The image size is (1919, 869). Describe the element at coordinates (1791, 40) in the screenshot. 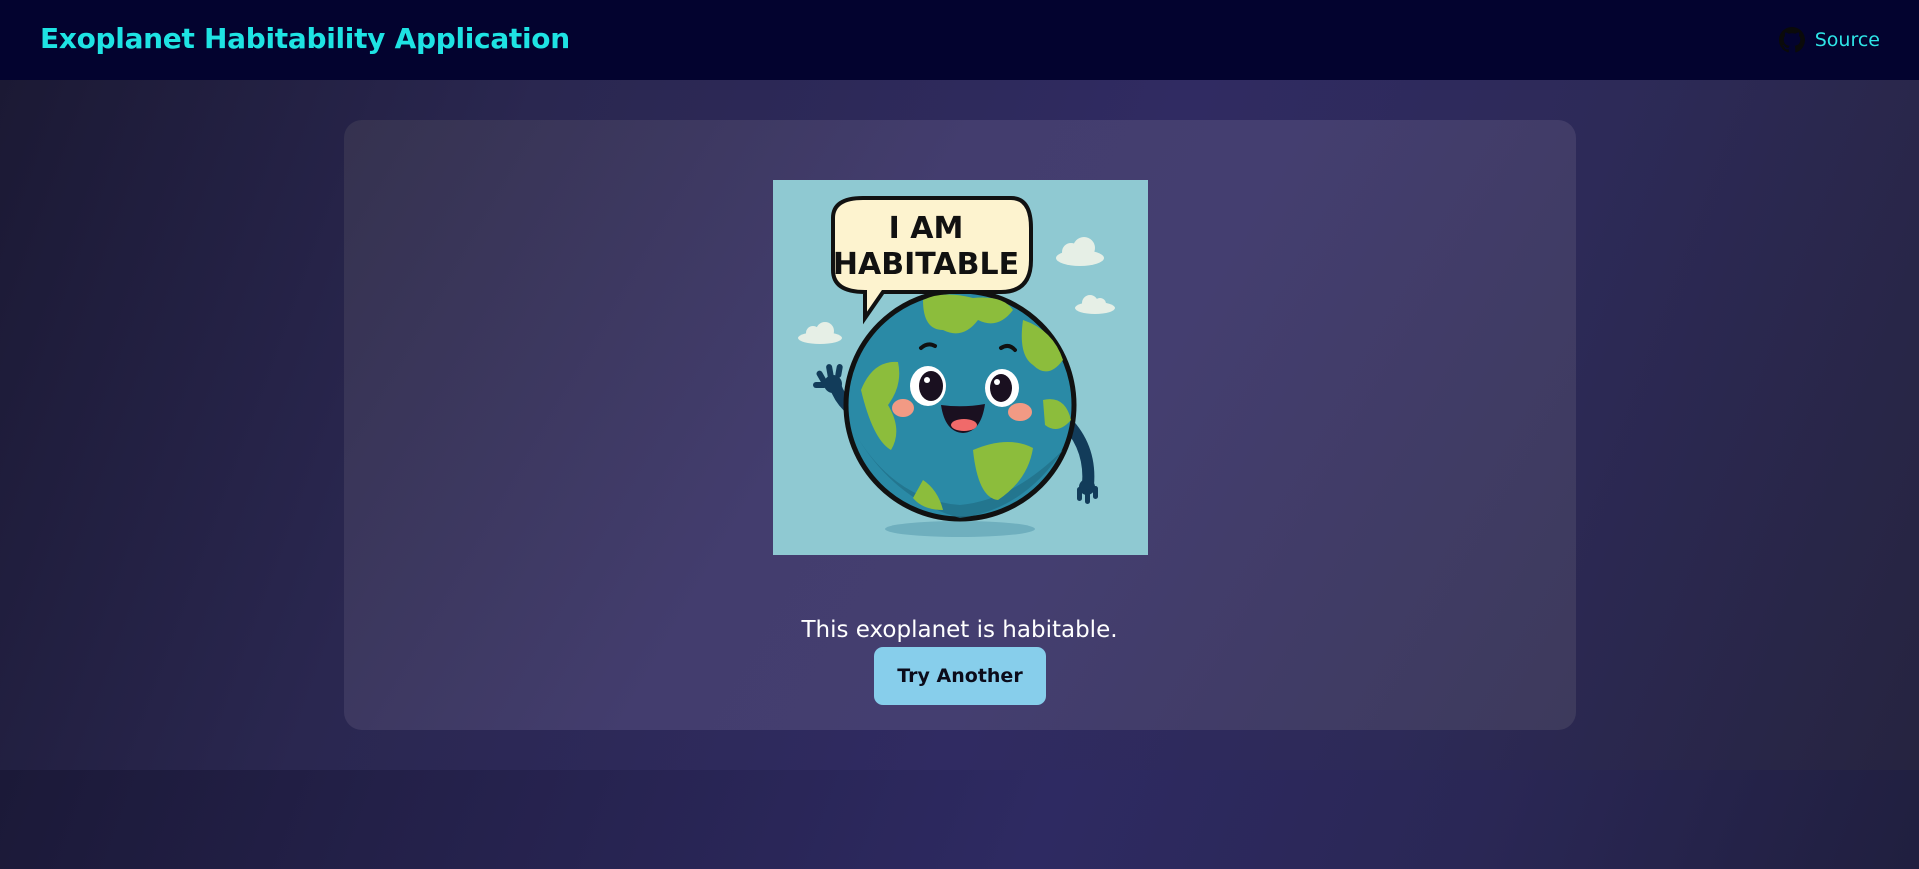

I see `github-icon` at that location.